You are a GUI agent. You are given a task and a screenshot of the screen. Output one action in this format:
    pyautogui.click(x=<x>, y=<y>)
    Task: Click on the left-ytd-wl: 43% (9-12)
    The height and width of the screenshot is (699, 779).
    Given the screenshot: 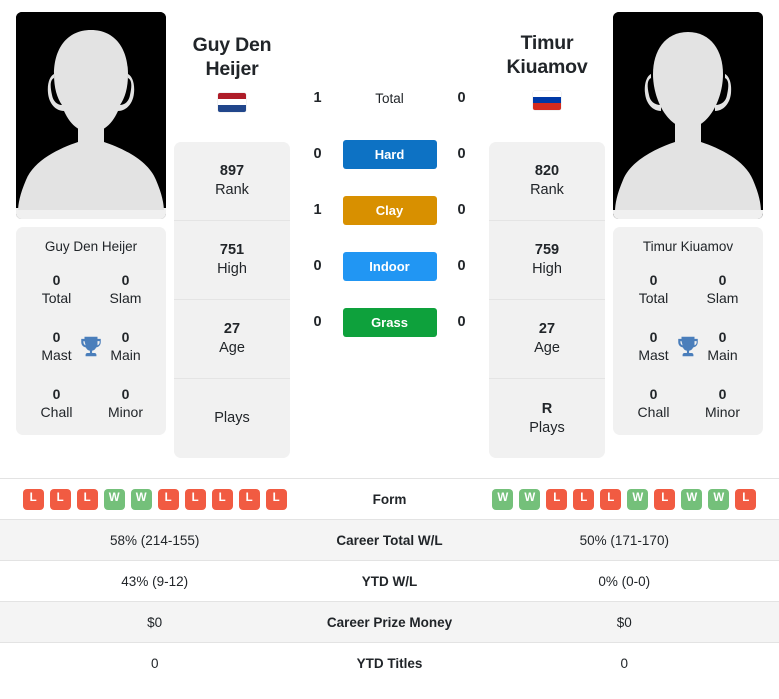 What is the action you would take?
    pyautogui.click(x=155, y=581)
    